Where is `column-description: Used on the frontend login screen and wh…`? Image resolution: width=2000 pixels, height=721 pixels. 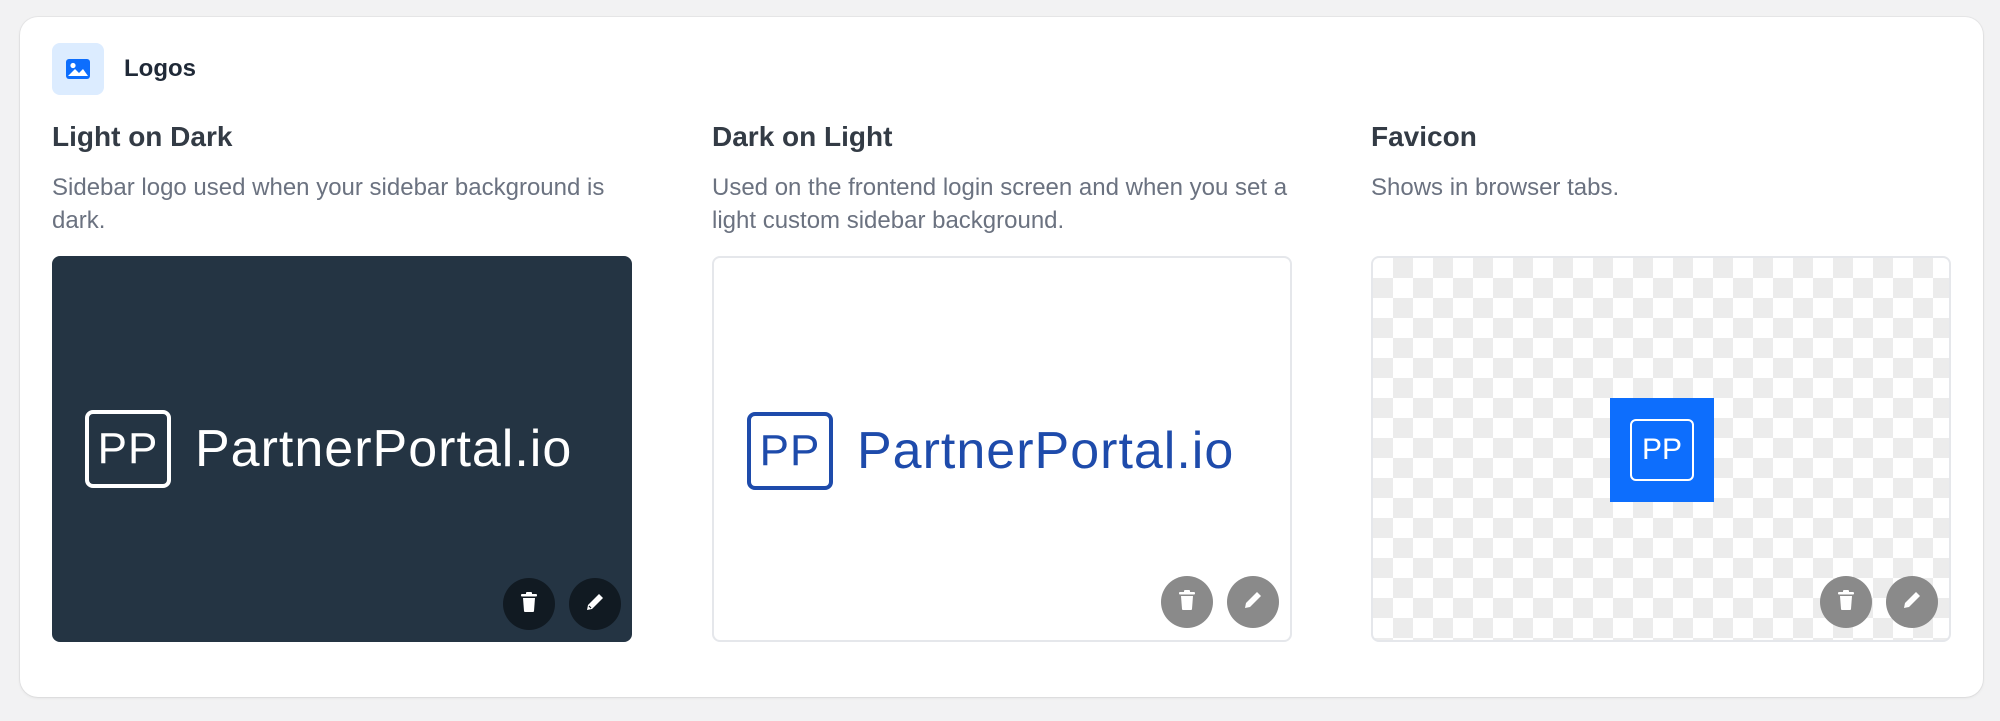
column-description: Used on the frontend login screen and wh… is located at coordinates (1000, 204).